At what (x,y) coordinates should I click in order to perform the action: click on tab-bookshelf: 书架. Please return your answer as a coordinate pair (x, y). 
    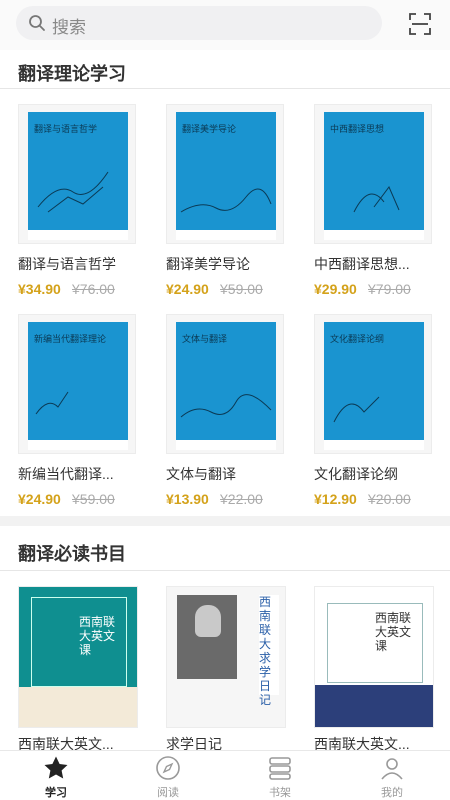
    Looking at the image, I should click on (280, 775).